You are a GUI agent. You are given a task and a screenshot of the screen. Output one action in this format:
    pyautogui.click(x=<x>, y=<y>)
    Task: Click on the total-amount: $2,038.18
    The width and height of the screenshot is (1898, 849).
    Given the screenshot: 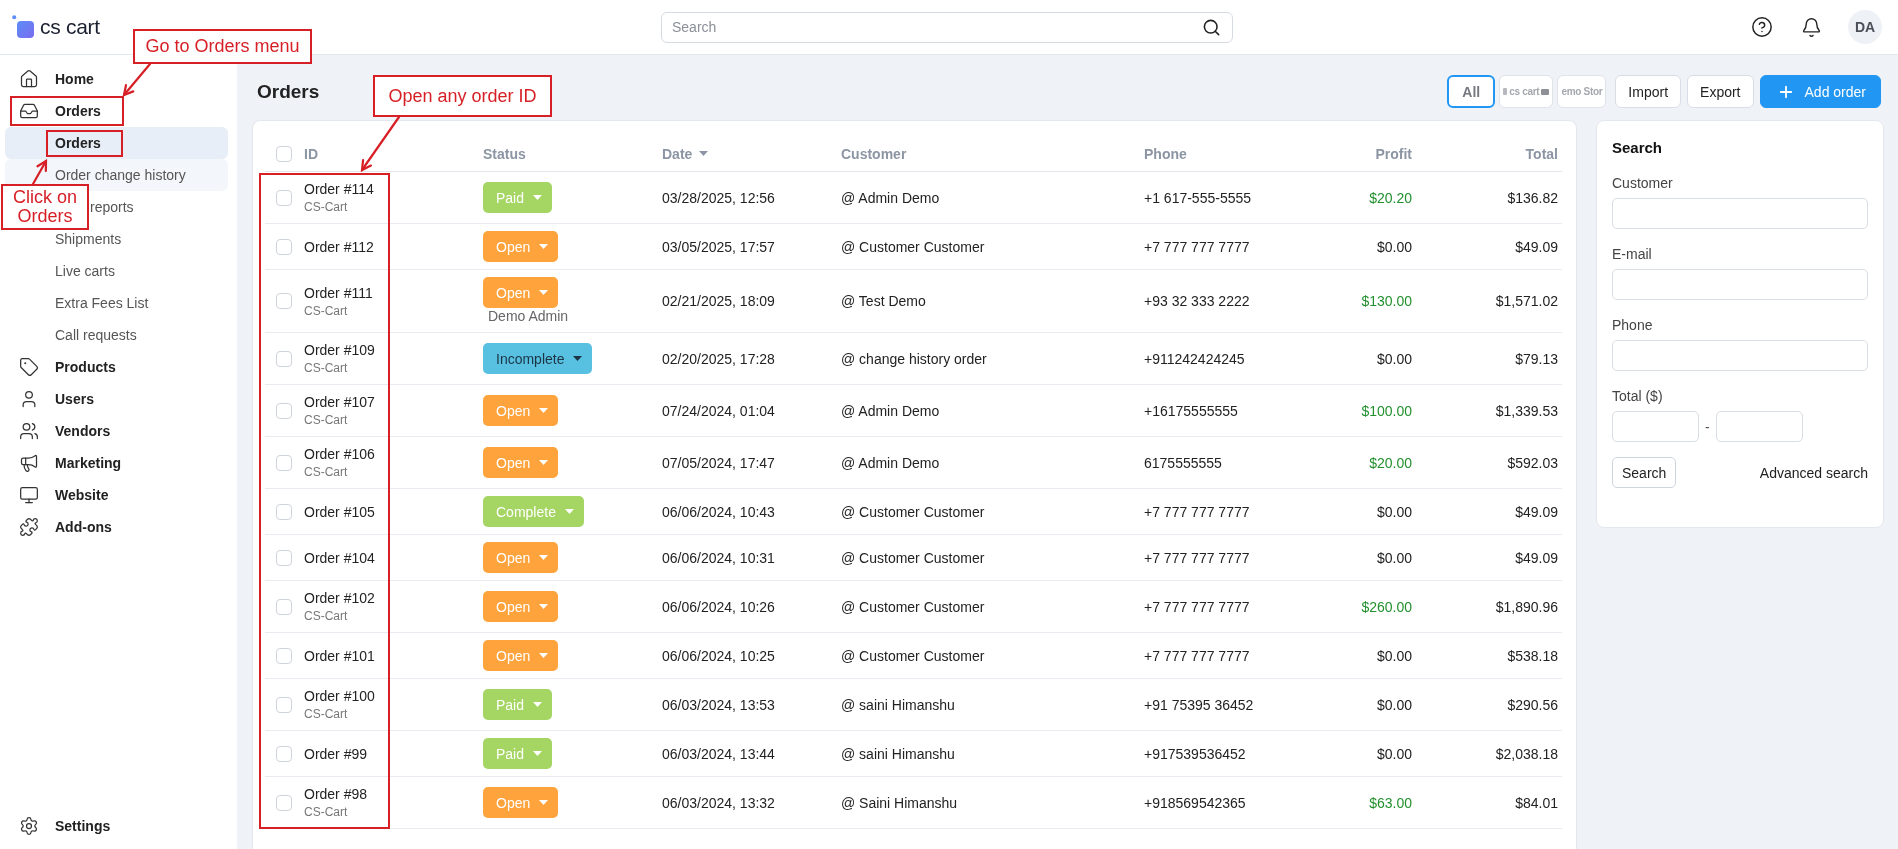 What is the action you would take?
    pyautogui.click(x=1526, y=754)
    